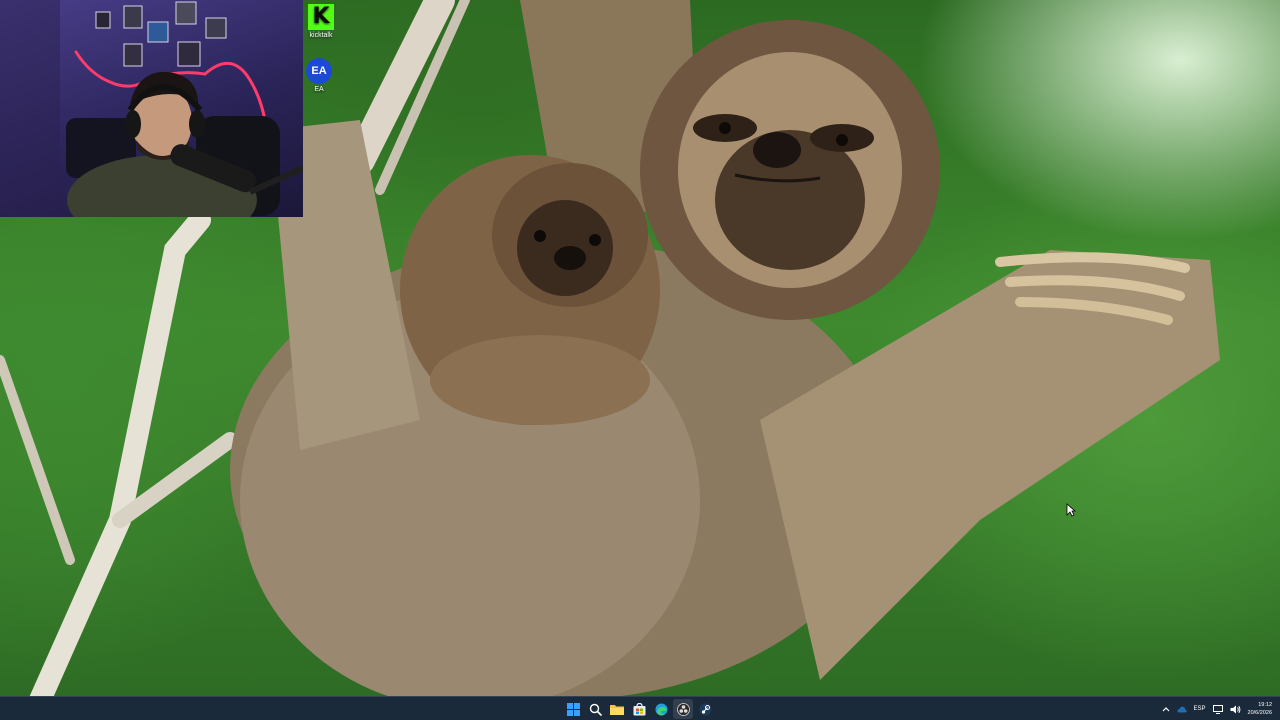  I want to click on obs-button, so click(683, 709).